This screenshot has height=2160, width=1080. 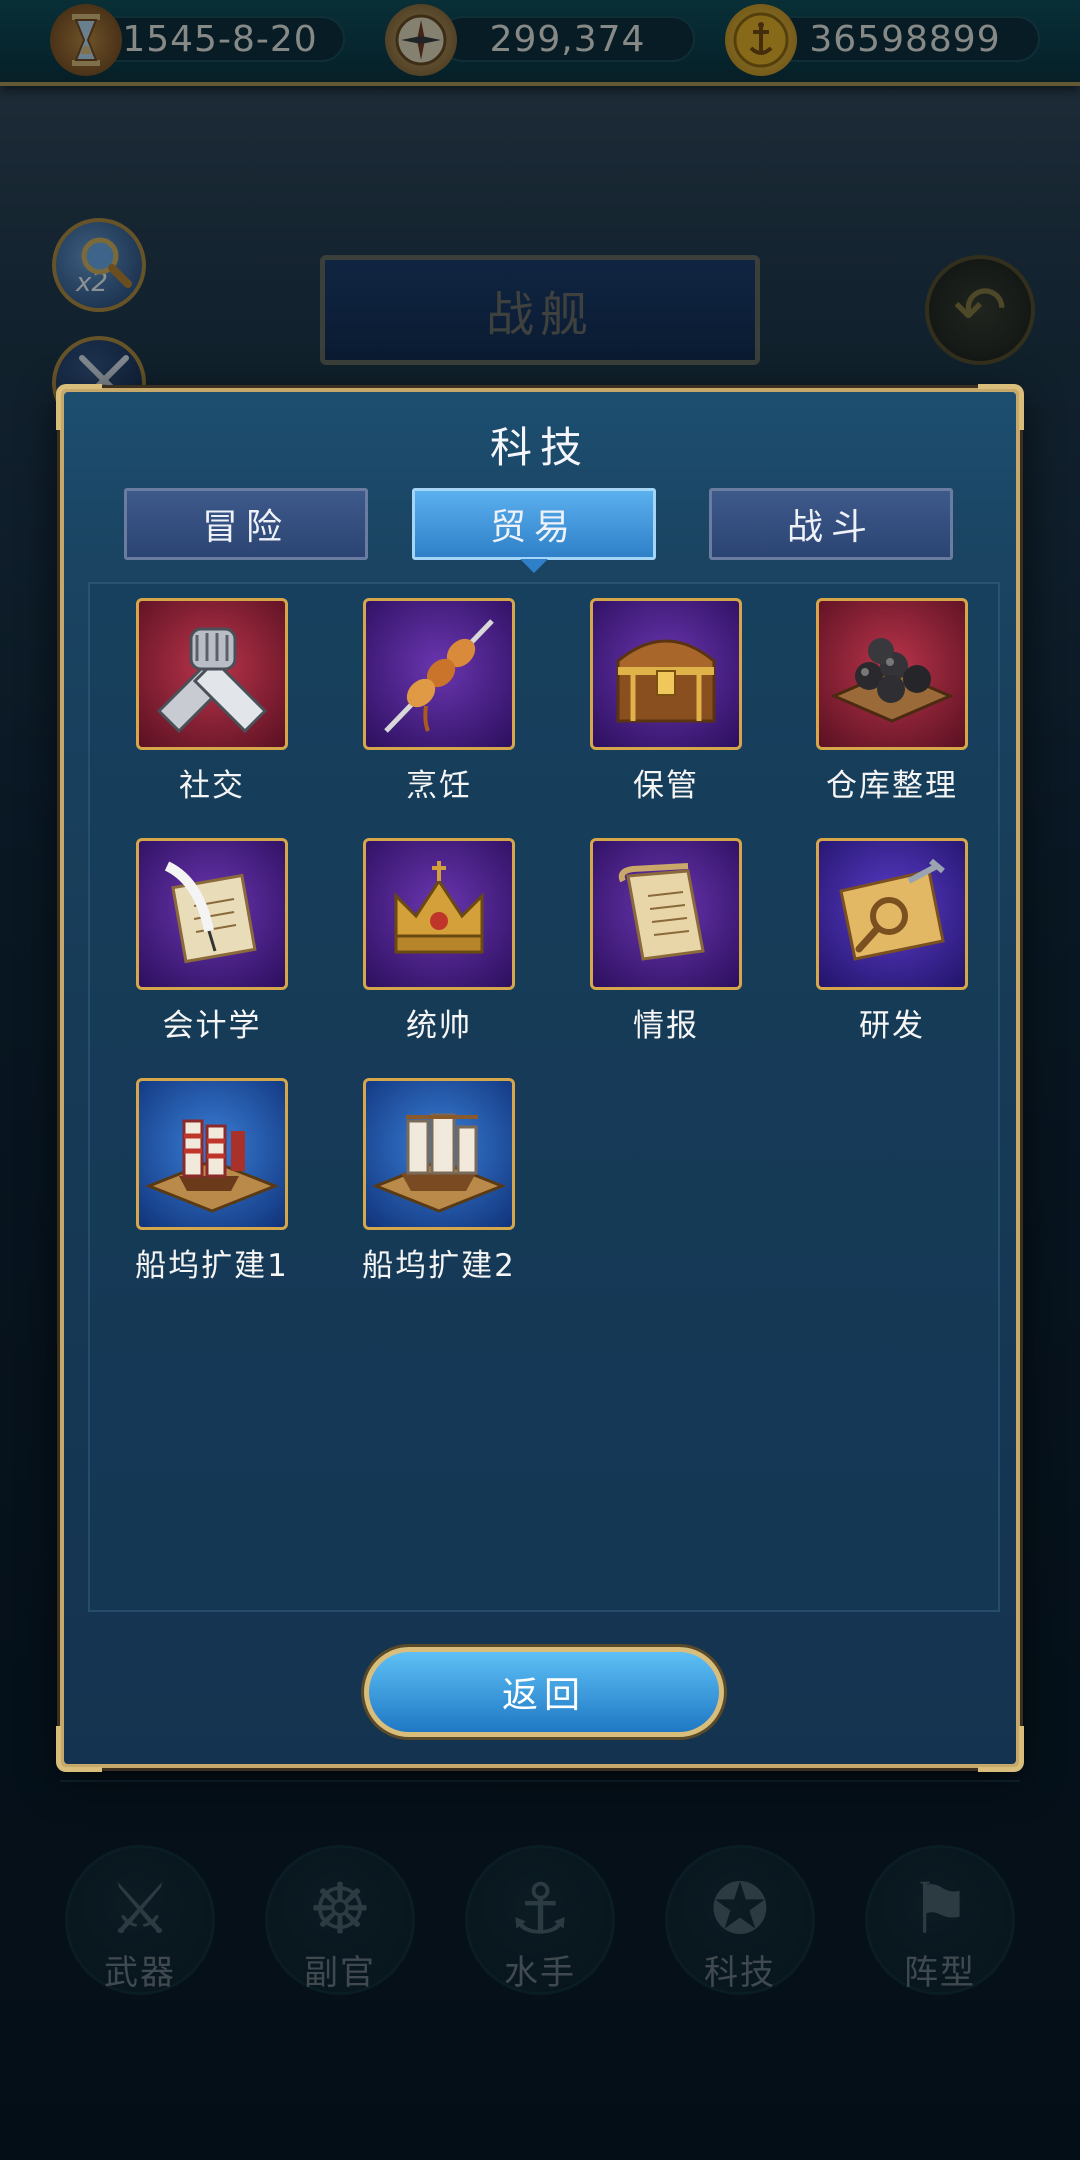 I want to click on tab-trade: 贸易, so click(x=534, y=530).